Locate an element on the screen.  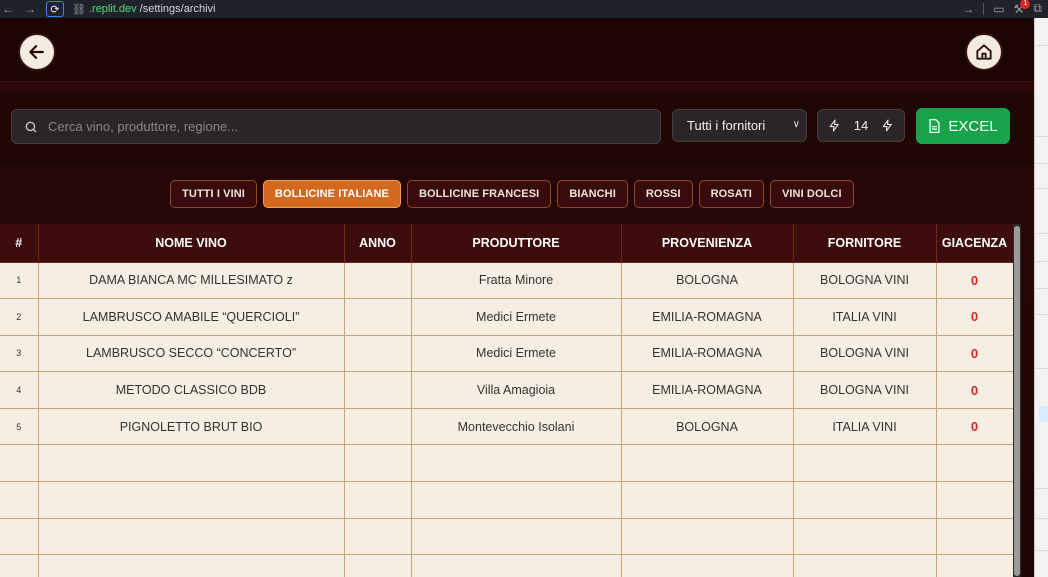
table-scrollbar is located at coordinates (1017, 400).